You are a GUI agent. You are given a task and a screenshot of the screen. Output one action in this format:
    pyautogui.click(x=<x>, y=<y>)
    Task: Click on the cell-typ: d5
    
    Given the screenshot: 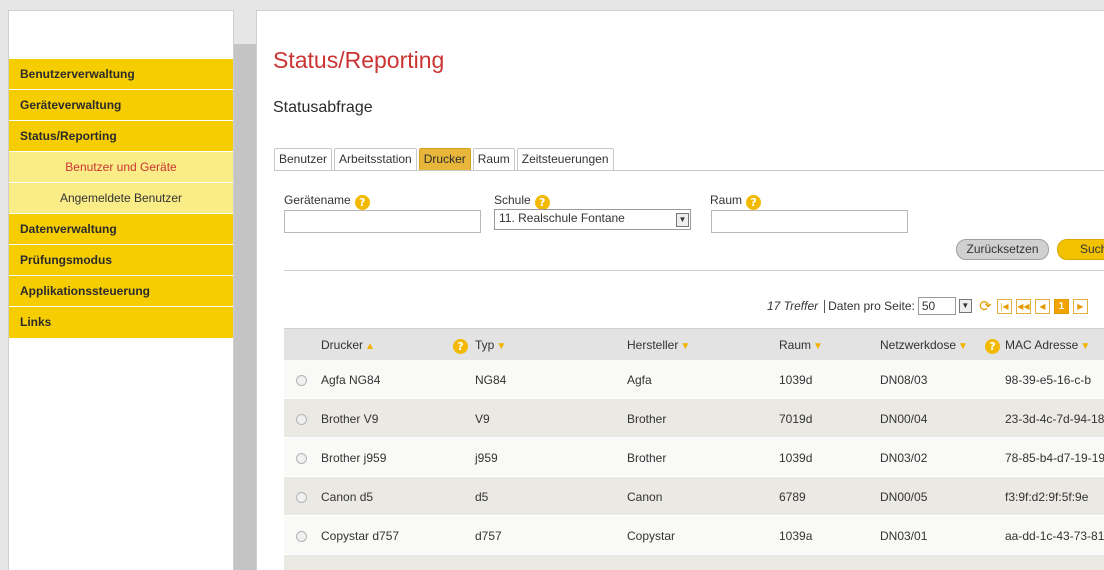 What is the action you would take?
    pyautogui.click(x=482, y=497)
    